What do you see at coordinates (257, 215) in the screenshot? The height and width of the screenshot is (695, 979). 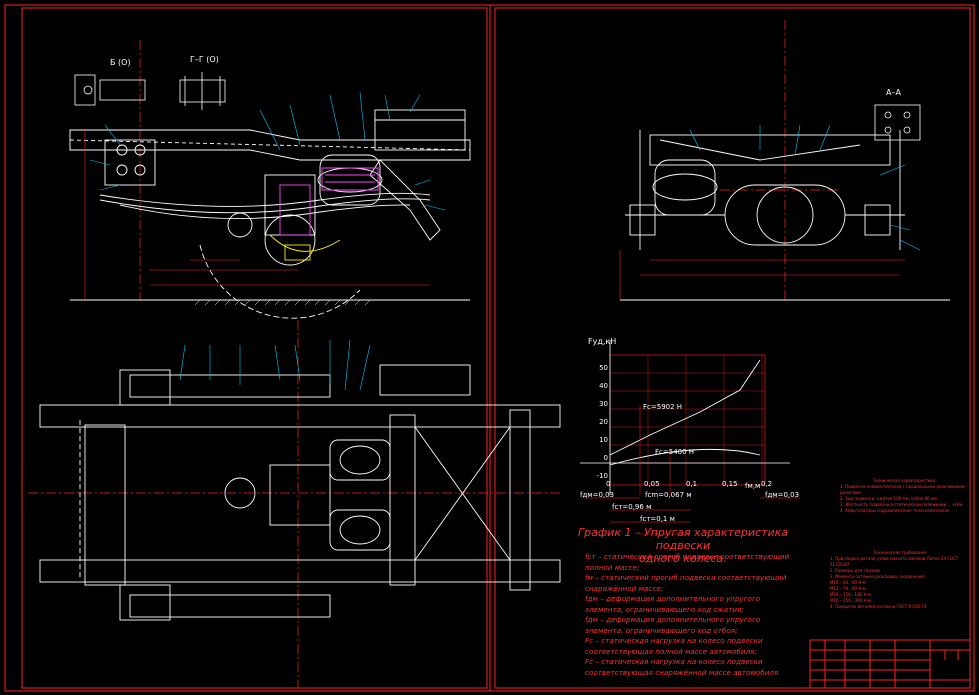 I see `side-view-dimensions` at bounding box center [257, 215].